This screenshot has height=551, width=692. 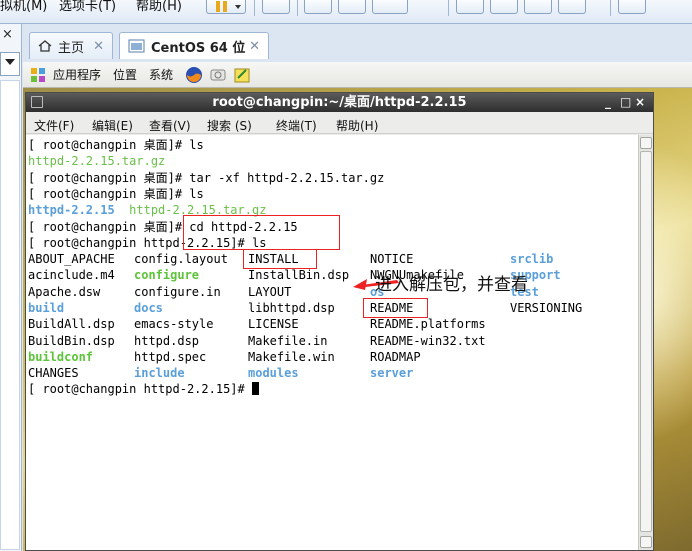 I want to click on unity-button, so click(x=572, y=7).